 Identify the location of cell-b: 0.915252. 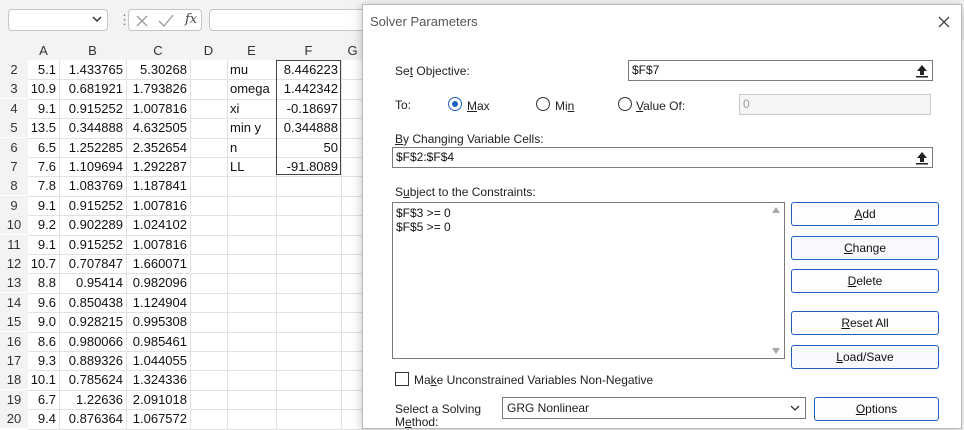
(91, 108).